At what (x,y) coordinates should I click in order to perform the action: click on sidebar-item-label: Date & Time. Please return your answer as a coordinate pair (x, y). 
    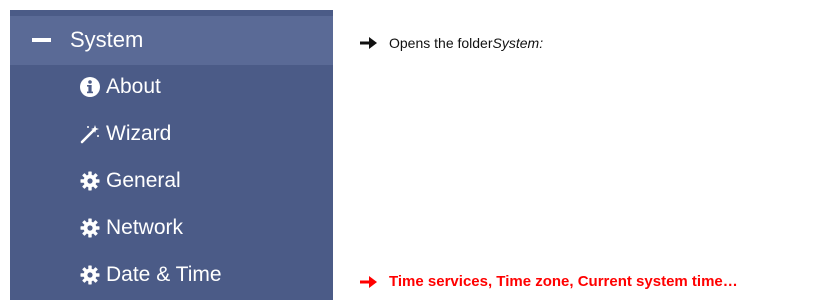
    Looking at the image, I should click on (164, 274).